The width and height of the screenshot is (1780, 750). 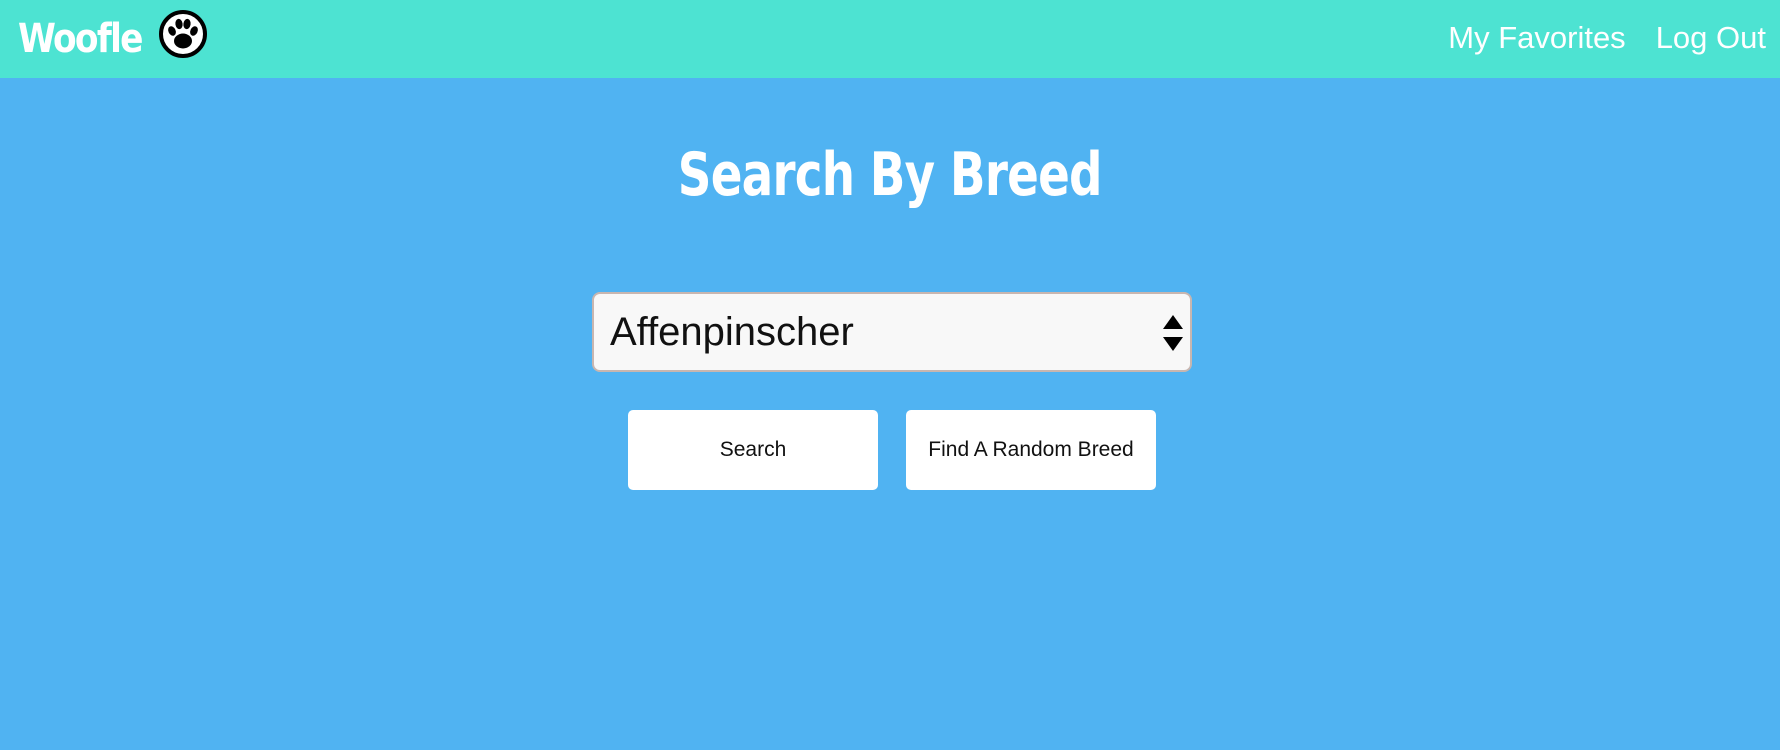 I want to click on page-title: Search By Breed, so click(x=890, y=175).